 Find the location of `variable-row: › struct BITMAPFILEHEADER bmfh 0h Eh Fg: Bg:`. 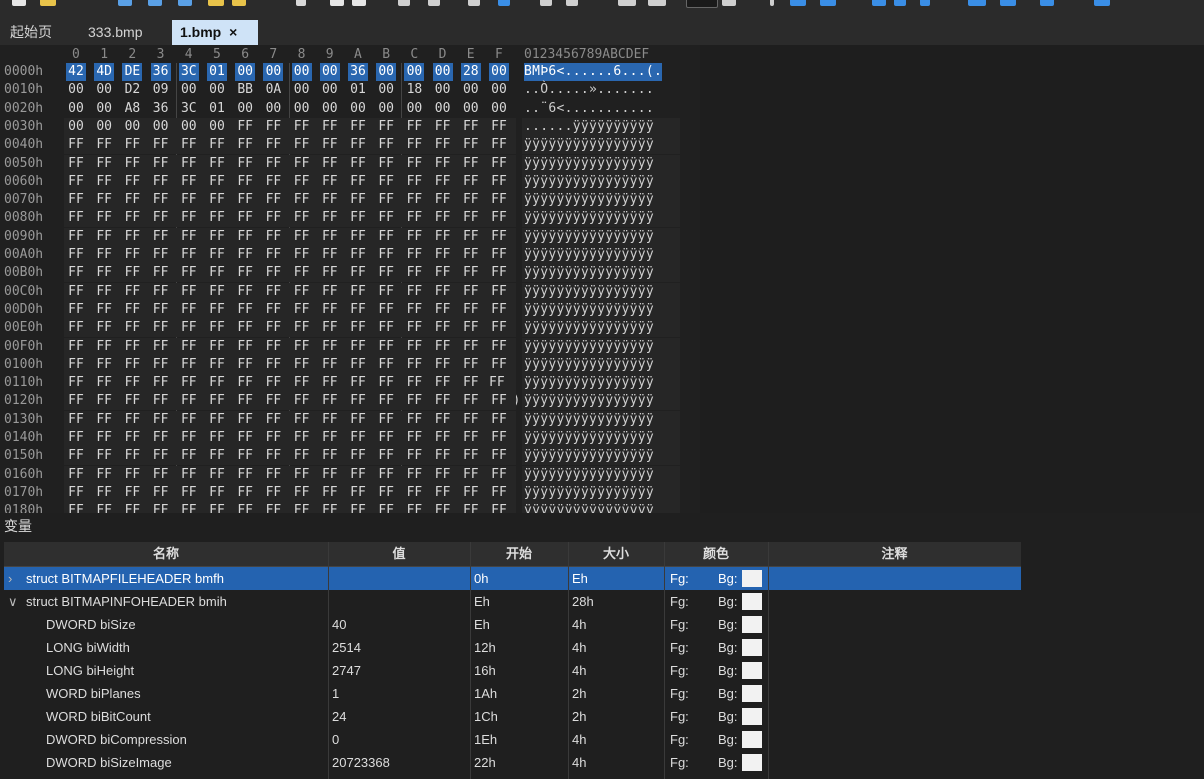

variable-row: › struct BITMAPFILEHEADER bmfh 0h Eh Fg: Bg: is located at coordinates (512, 578).